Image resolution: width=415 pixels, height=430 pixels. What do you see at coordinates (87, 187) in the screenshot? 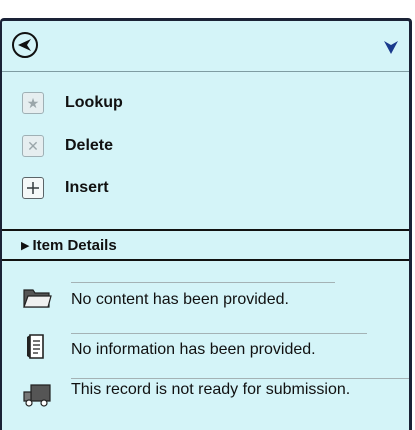
I see `insert-label: Insert` at bounding box center [87, 187].